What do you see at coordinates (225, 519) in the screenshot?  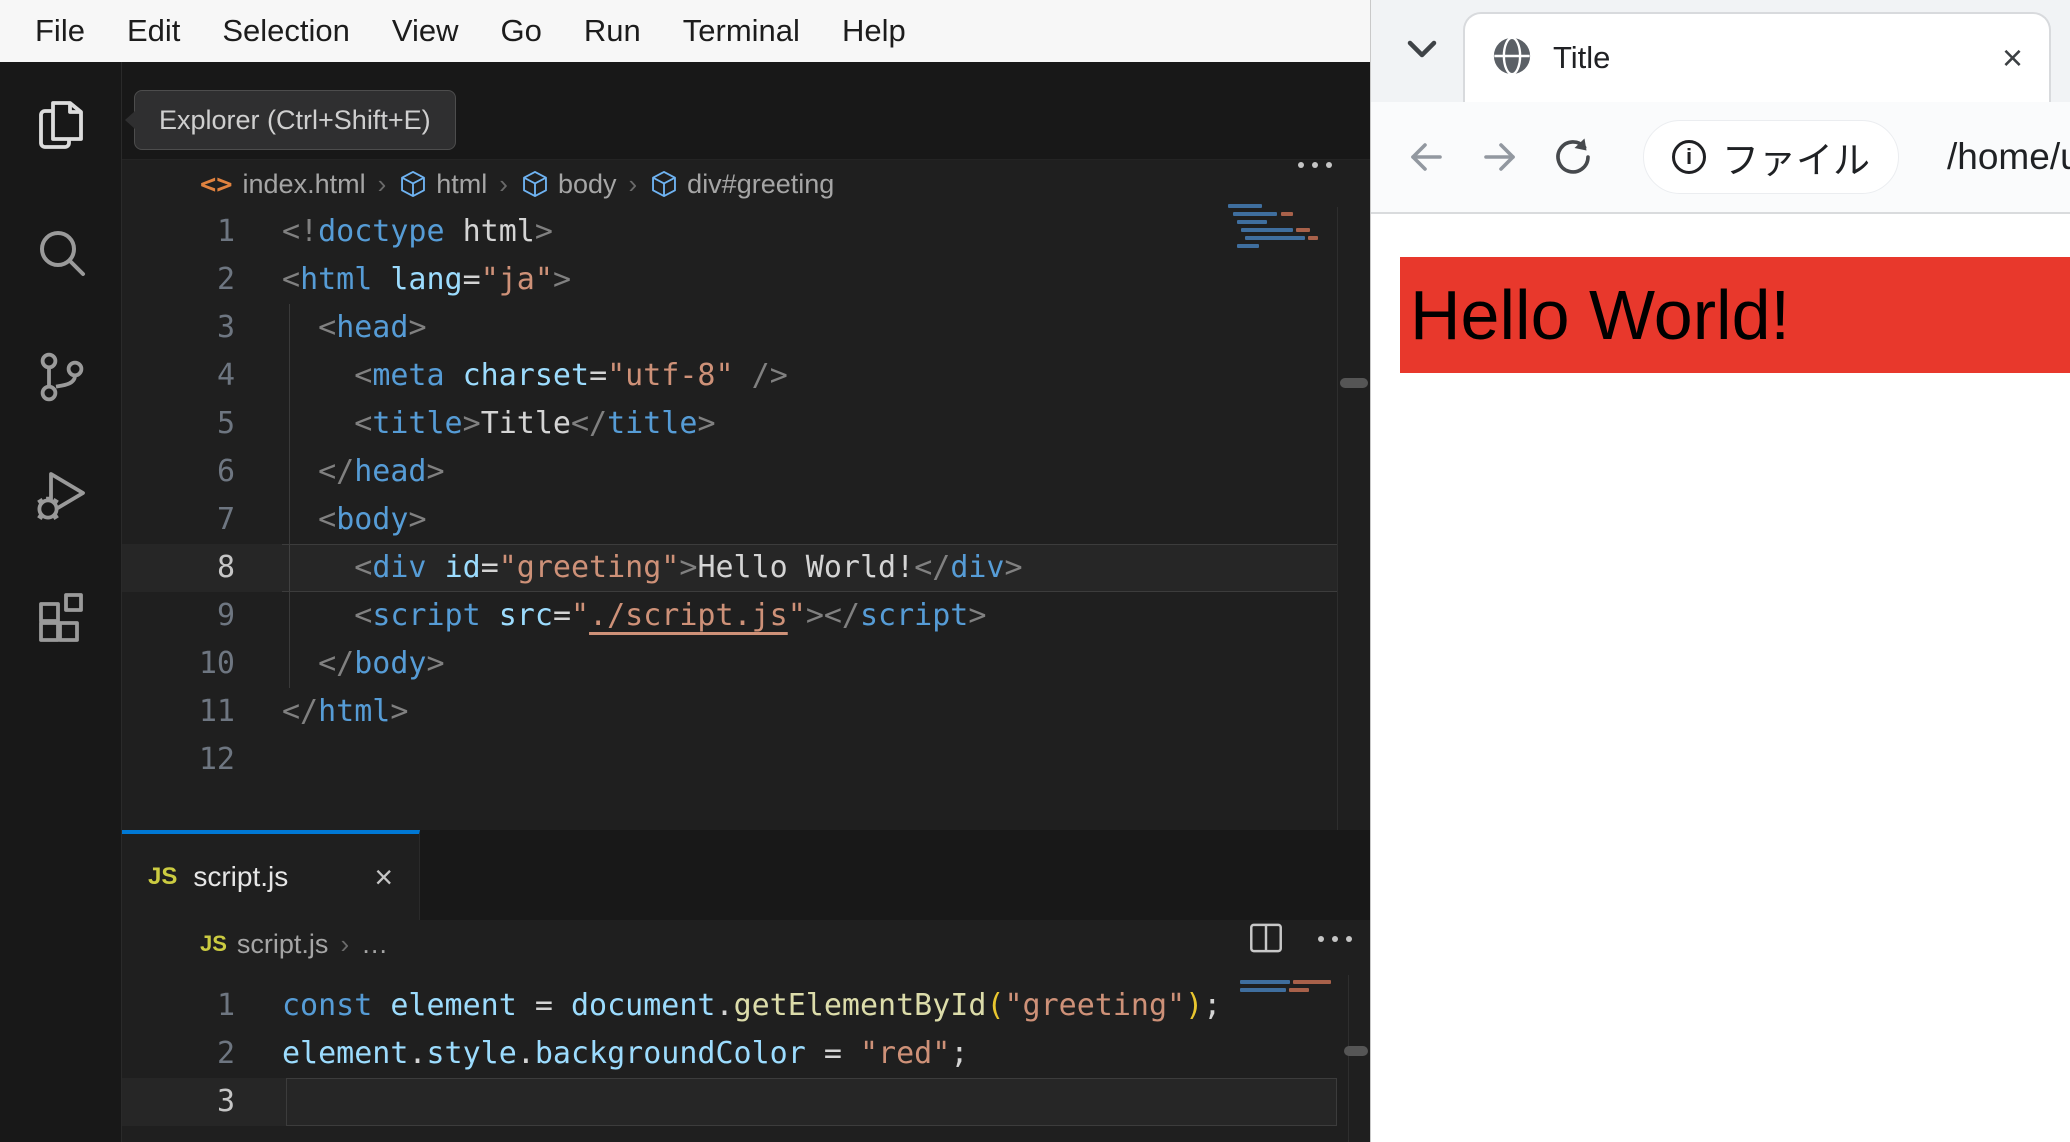 I see `line-number: 7` at bounding box center [225, 519].